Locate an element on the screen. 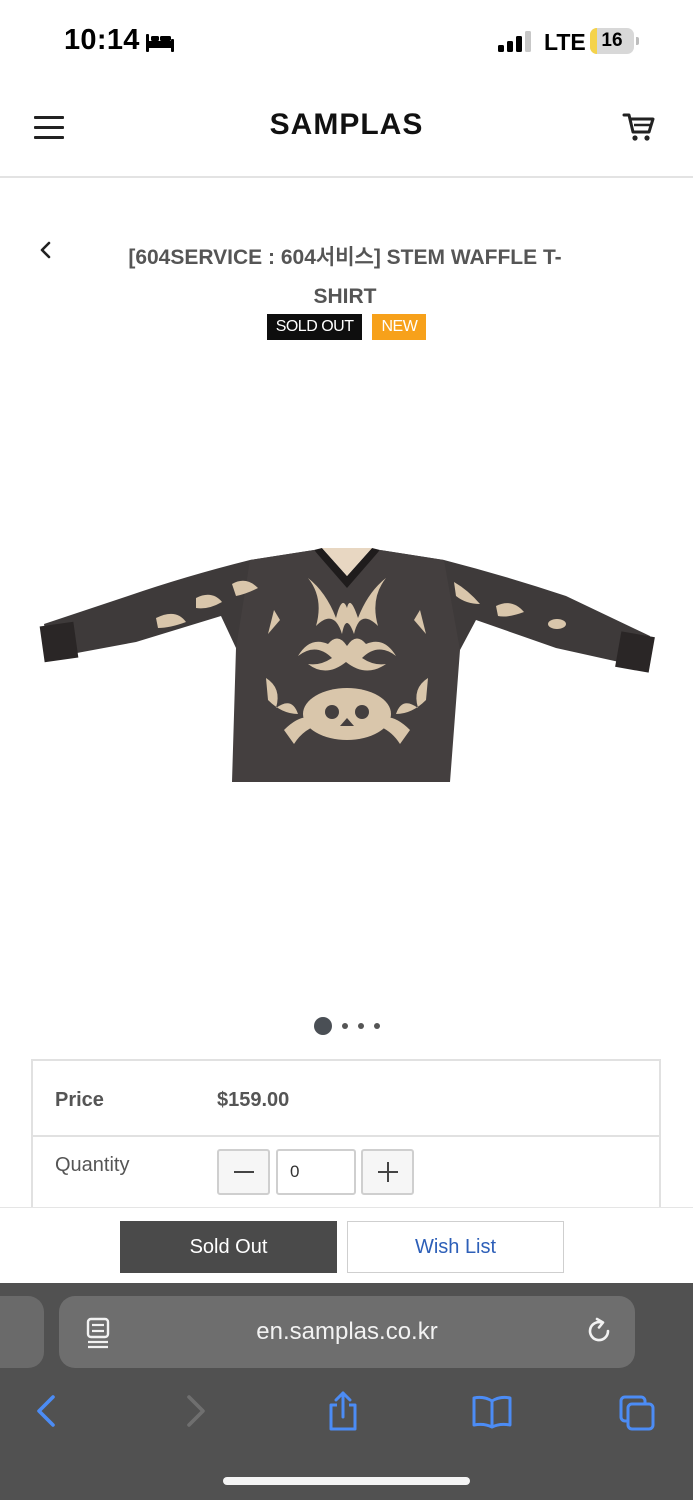  sold-out-badge: SOLD OUT is located at coordinates (314, 327).